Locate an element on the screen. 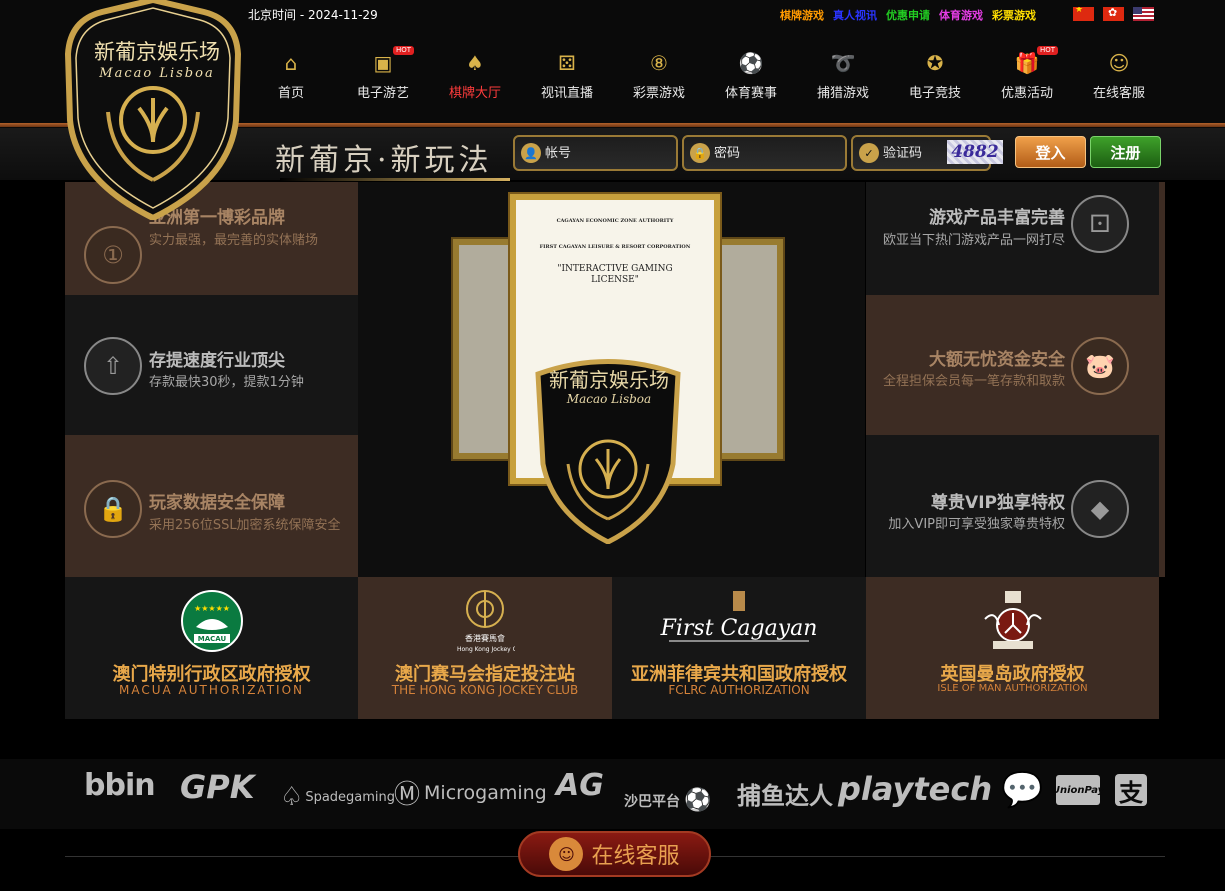  nav-esports: ✪ 电子竞技 is located at coordinates (935, 76).